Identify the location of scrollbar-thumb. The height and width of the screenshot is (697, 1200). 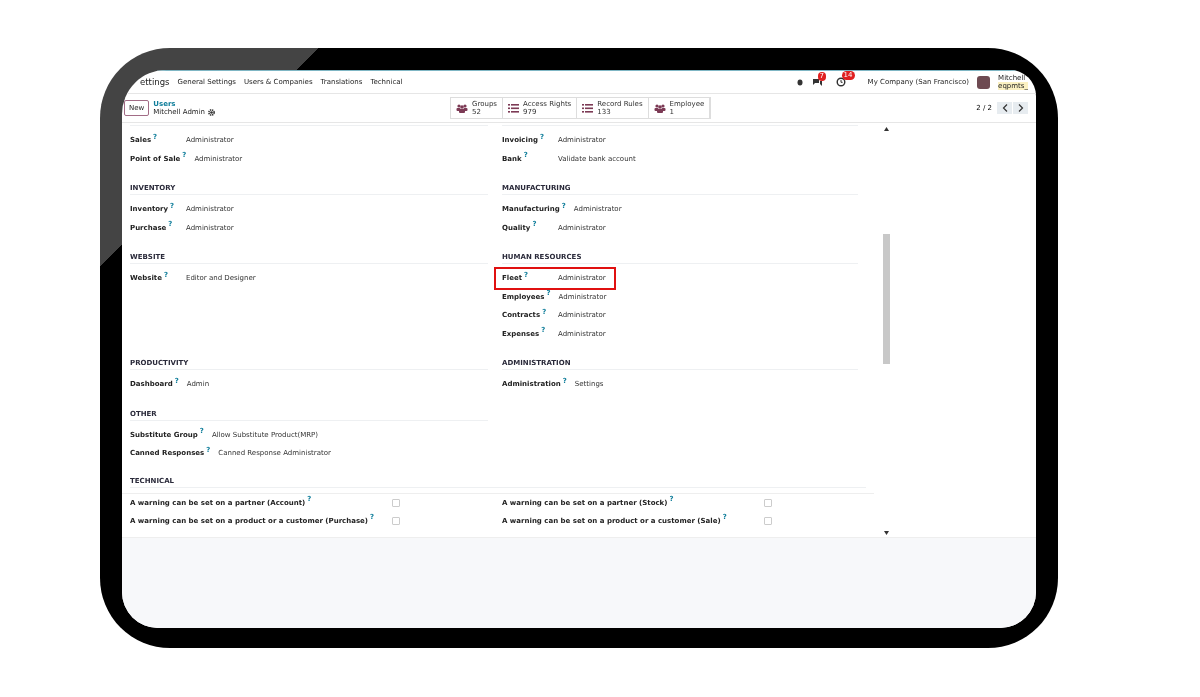
(886, 299).